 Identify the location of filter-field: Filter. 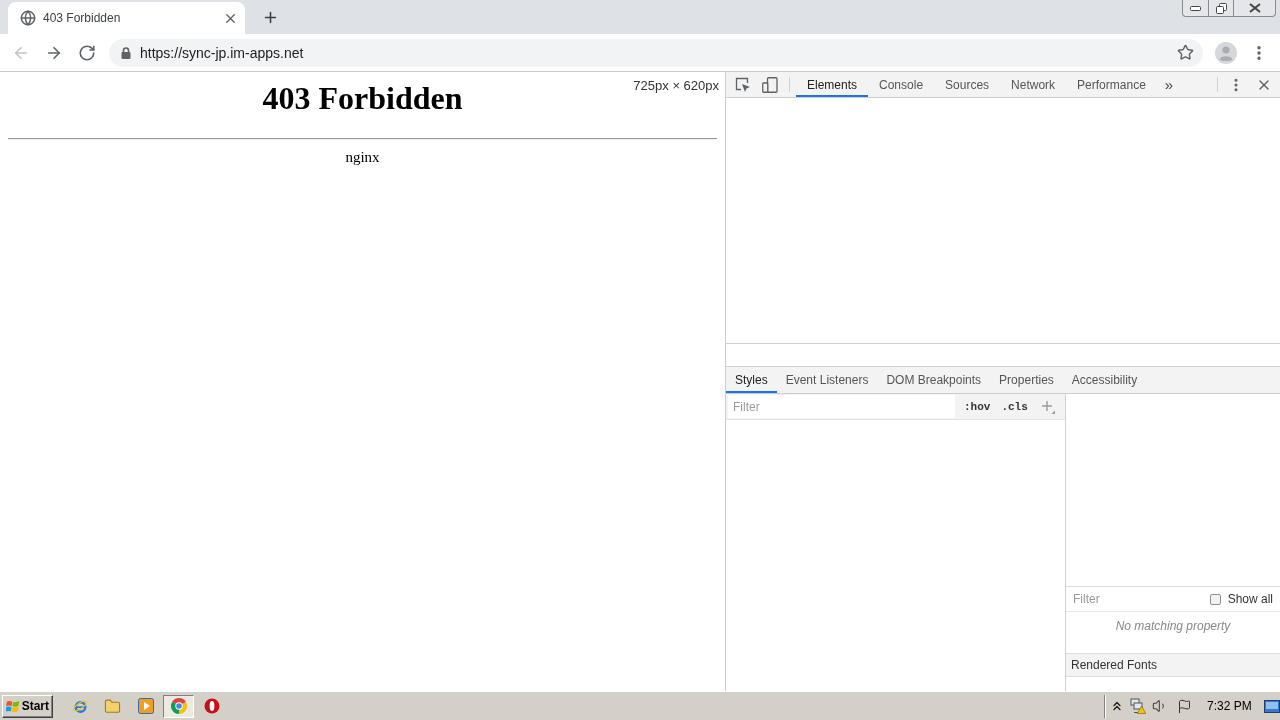
(841, 406).